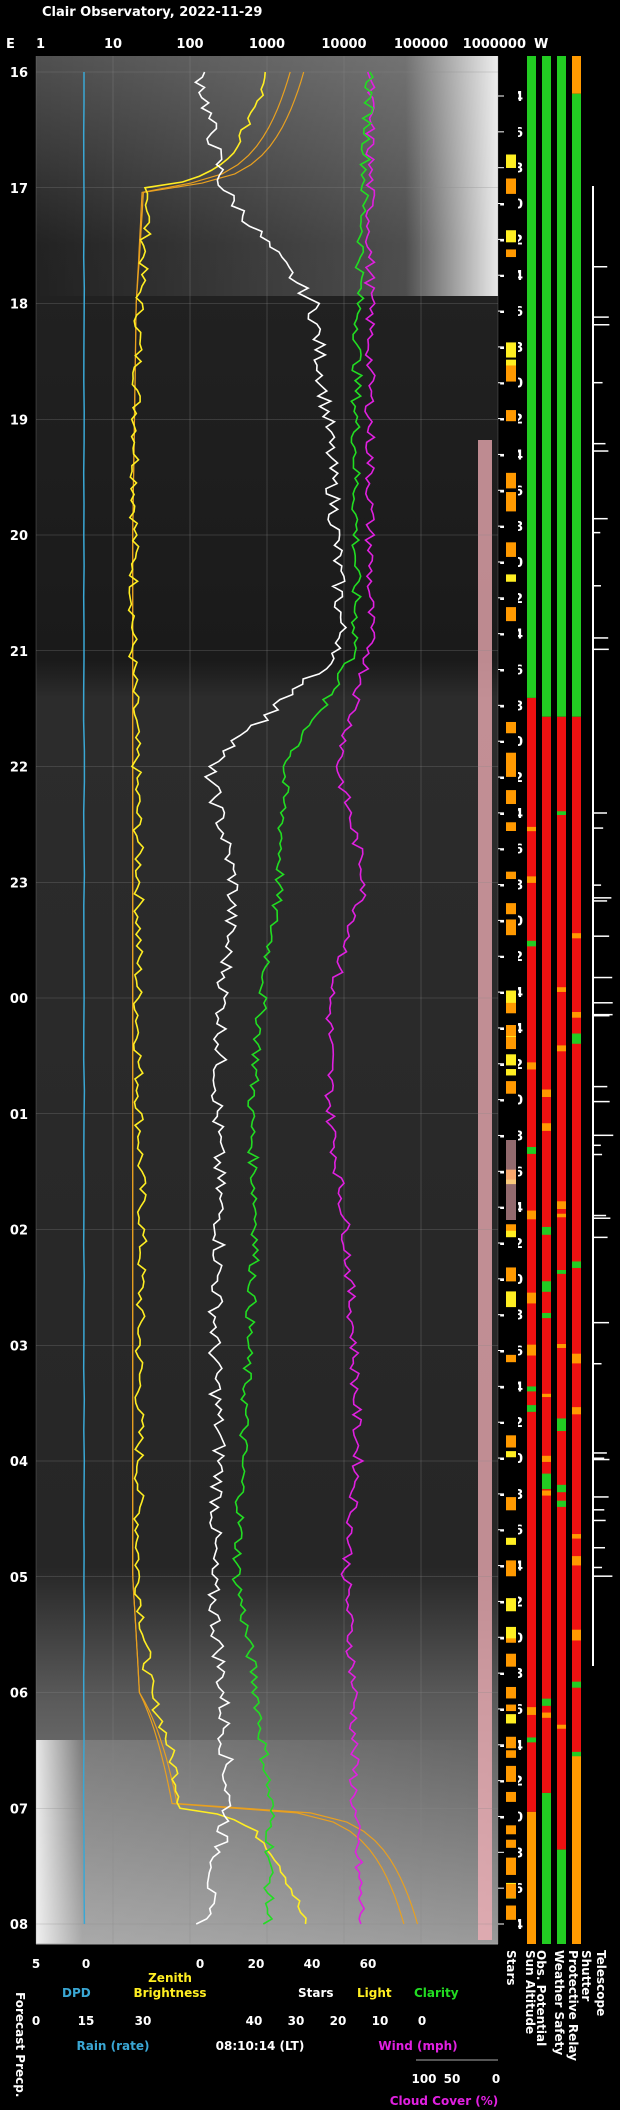 The width and height of the screenshot is (620, 2110). I want to click on hour-tick-label: 04, so click(19, 1462).